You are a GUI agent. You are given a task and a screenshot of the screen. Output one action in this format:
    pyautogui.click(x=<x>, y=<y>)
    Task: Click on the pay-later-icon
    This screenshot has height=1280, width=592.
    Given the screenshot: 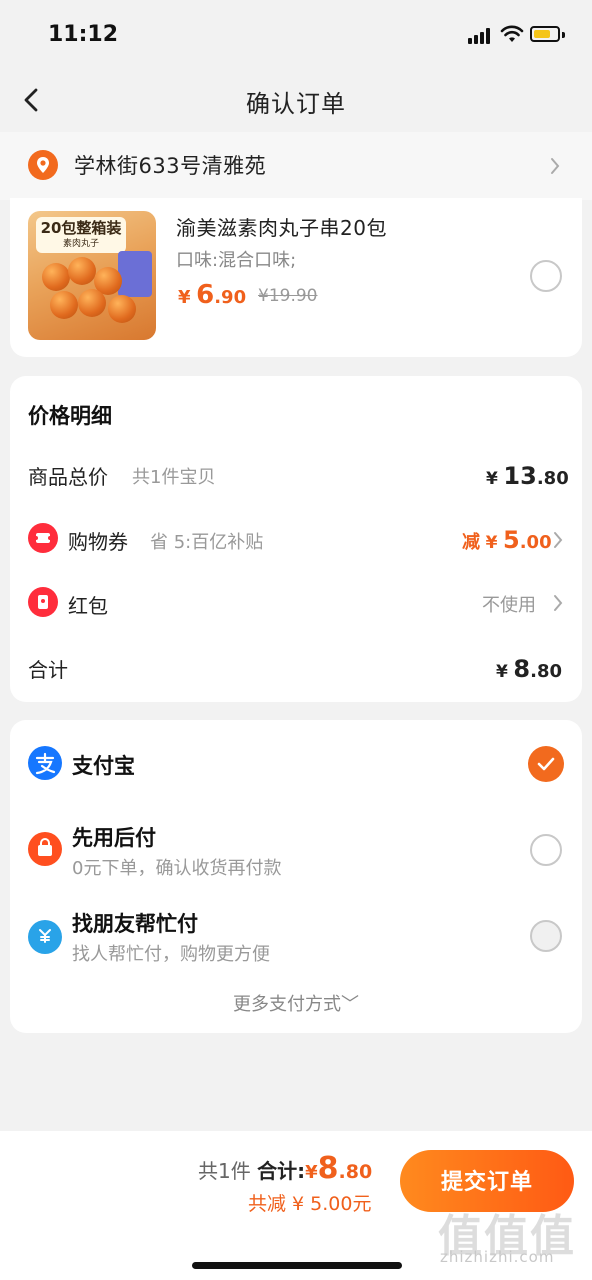 What is the action you would take?
    pyautogui.click(x=45, y=849)
    